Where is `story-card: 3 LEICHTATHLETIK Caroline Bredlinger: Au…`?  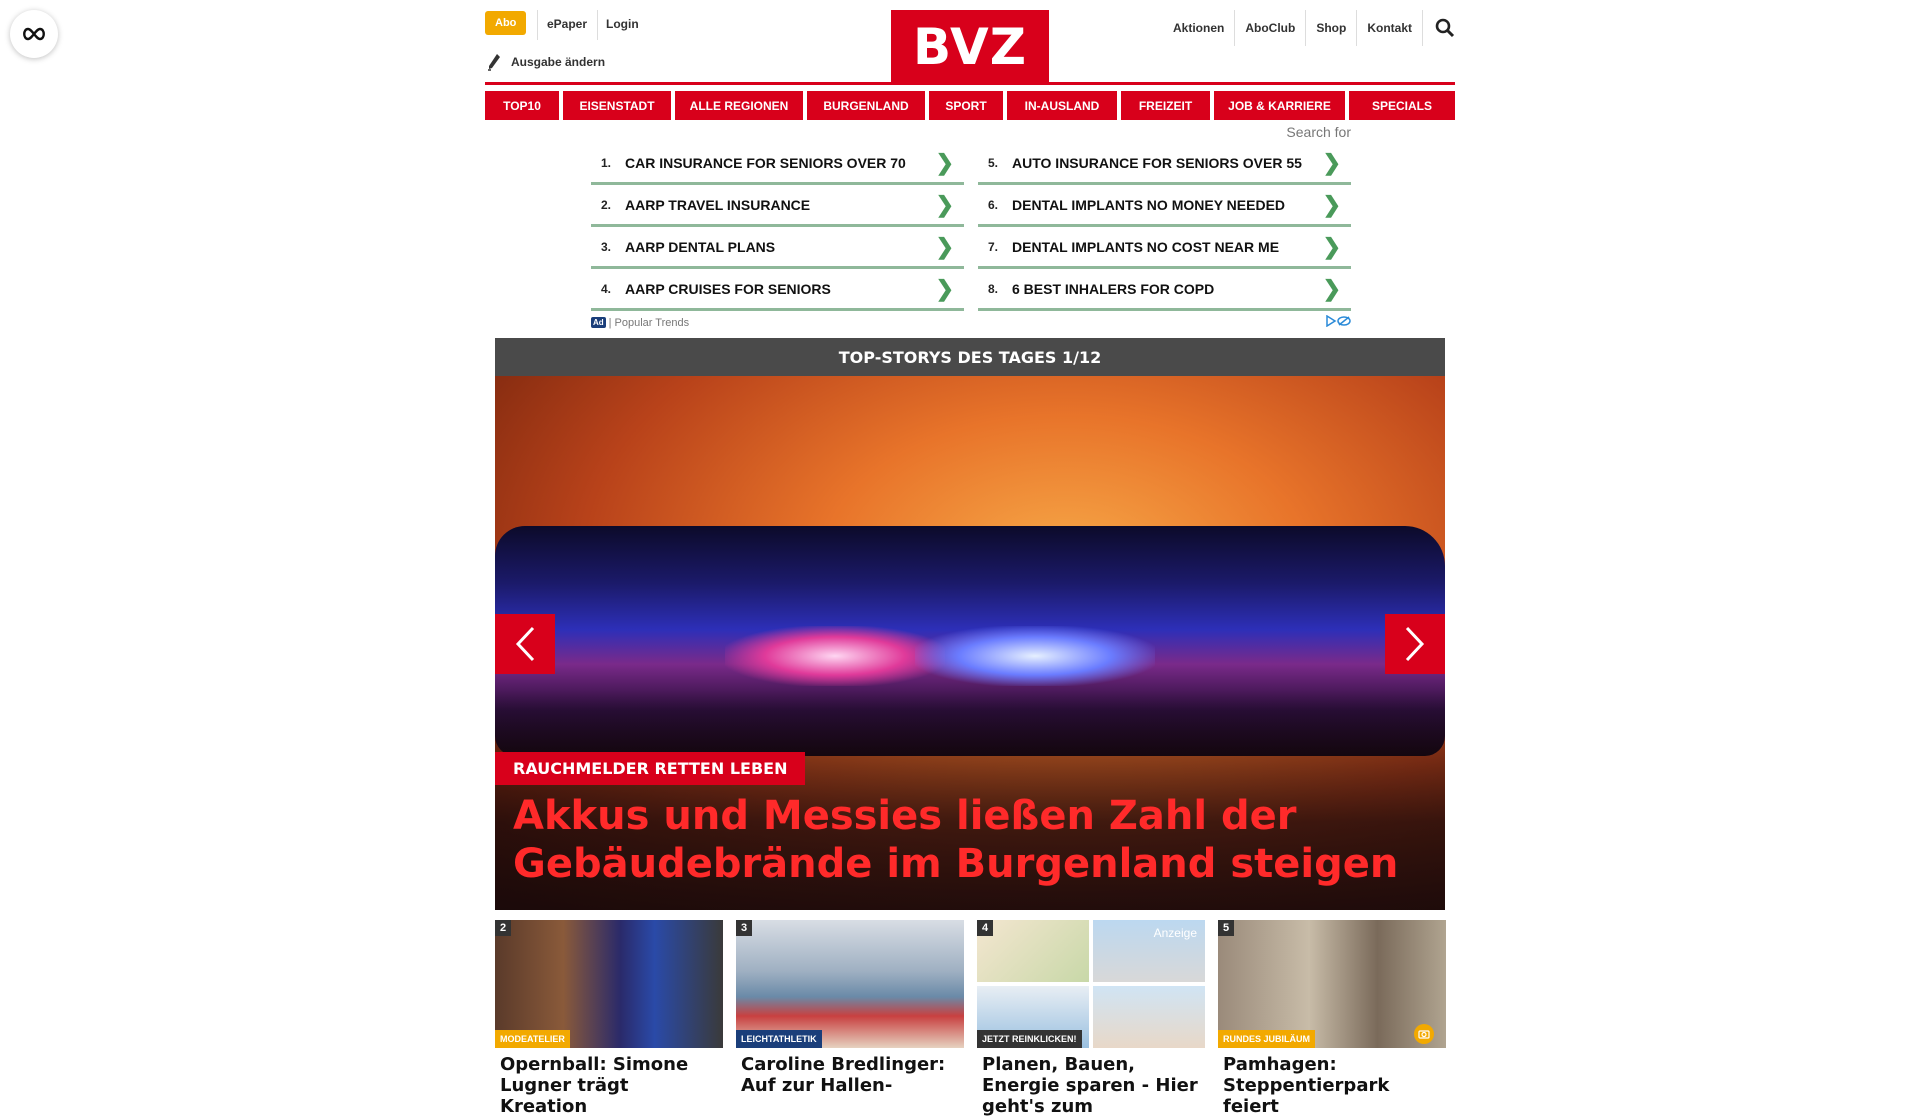 story-card: 3 LEICHTATHLETIK Caroline Bredlinger: Au… is located at coordinates (850, 1018).